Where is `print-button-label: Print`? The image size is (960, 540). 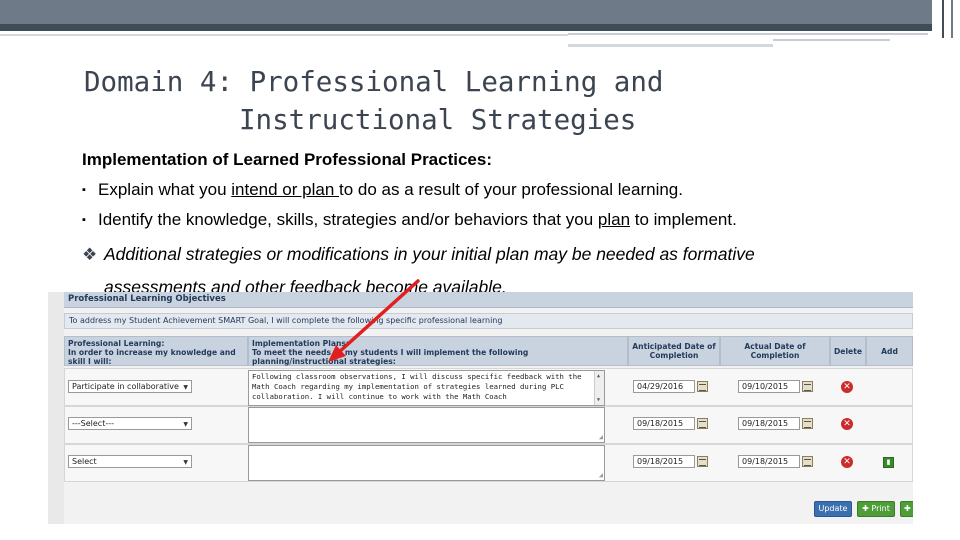 print-button-label: Print is located at coordinates (880, 508).